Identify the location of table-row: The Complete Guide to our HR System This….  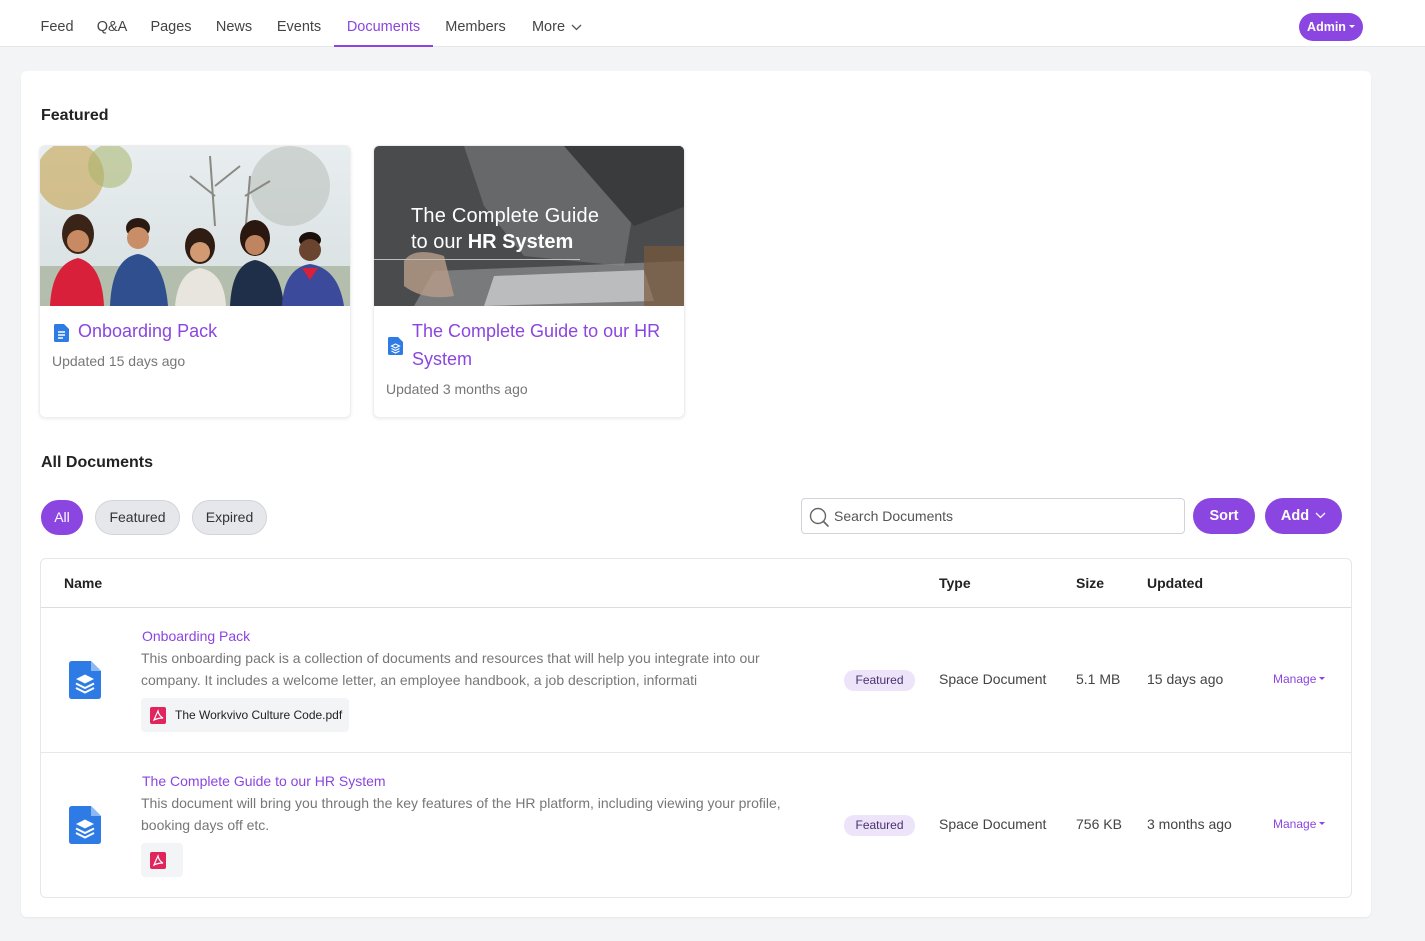
(696, 825).